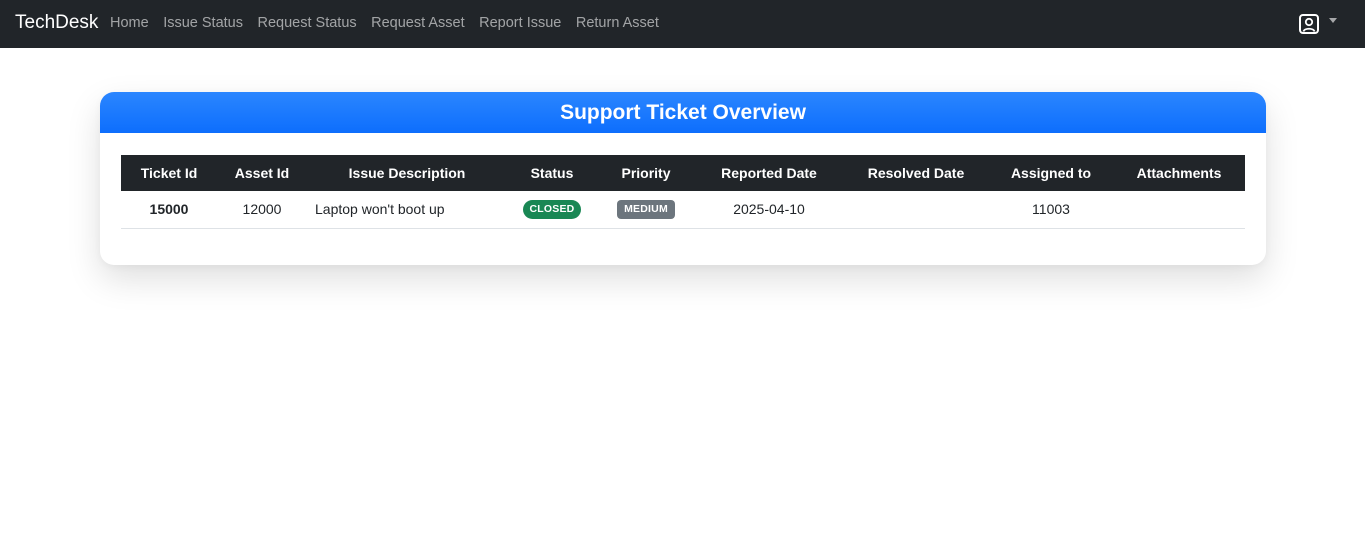 The image size is (1365, 559). Describe the element at coordinates (129, 23) in the screenshot. I see `nav-link-home: Home` at that location.